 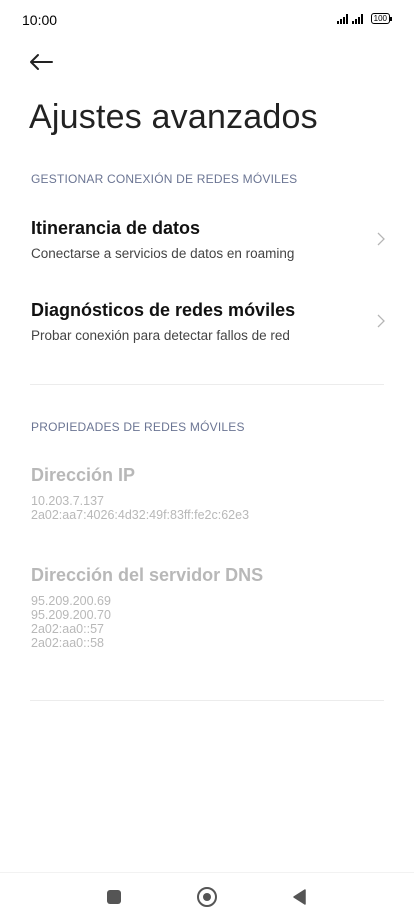 What do you see at coordinates (140, 515) in the screenshot?
I see `ip-address-value: 2a02:aa7:4026:4d32:49f:83ff:fe2c:62e3` at bounding box center [140, 515].